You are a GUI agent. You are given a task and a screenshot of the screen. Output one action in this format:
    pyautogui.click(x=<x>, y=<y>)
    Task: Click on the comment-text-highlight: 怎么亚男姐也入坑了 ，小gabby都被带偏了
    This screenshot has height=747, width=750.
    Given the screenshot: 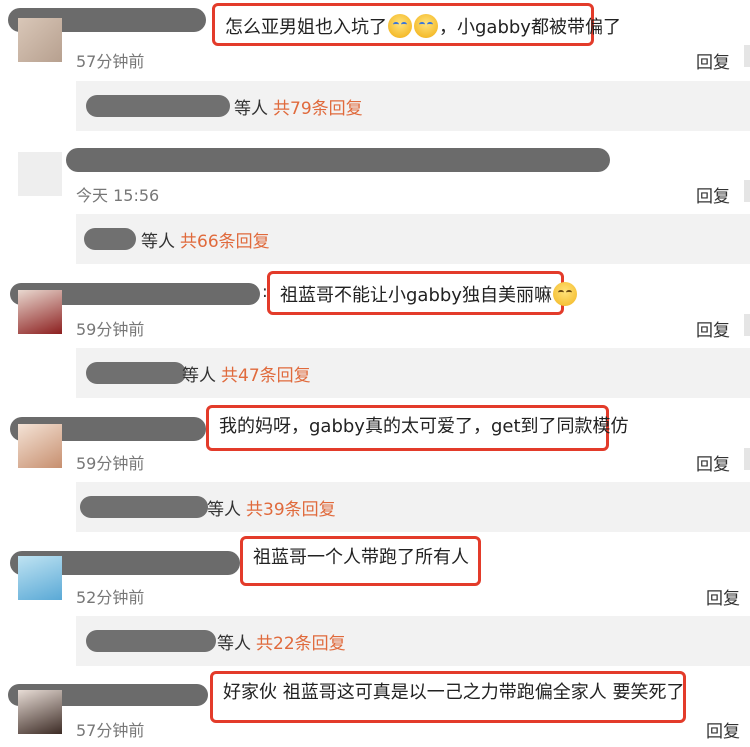 What is the action you would take?
    pyautogui.click(x=416, y=24)
    